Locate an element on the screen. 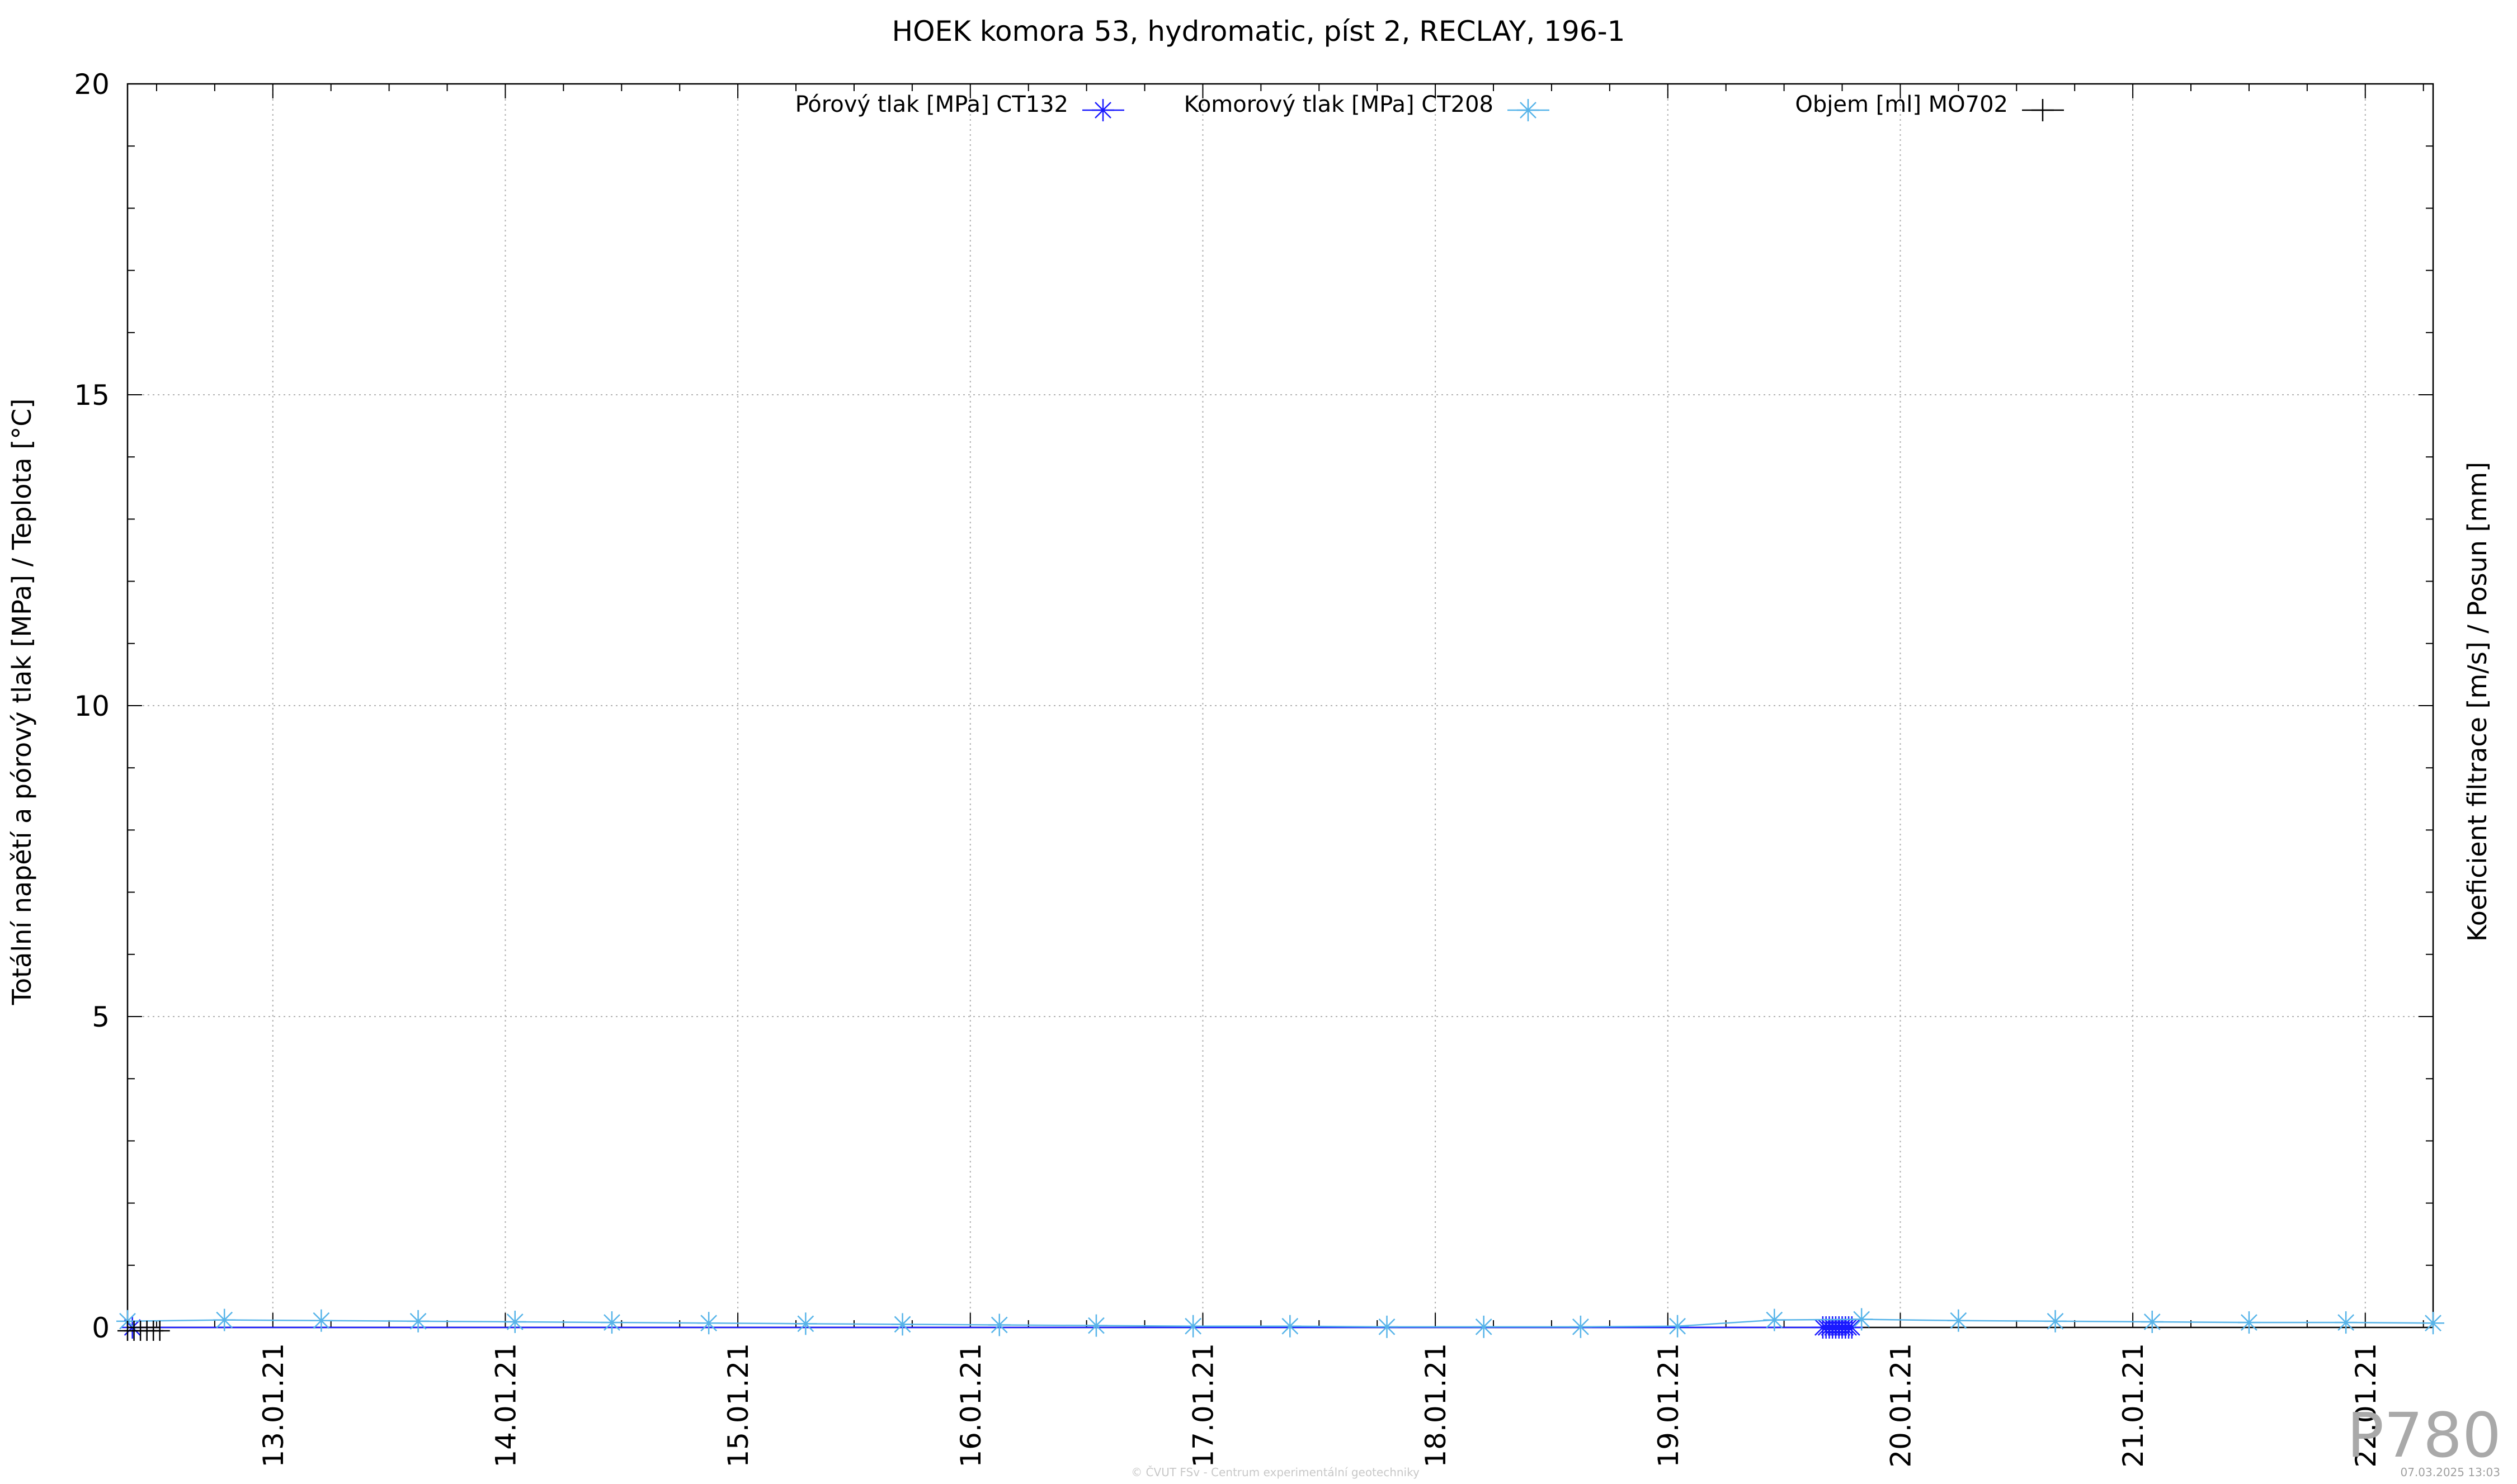  legend-label: Objem [ml] MO702 is located at coordinates (1901, 104).